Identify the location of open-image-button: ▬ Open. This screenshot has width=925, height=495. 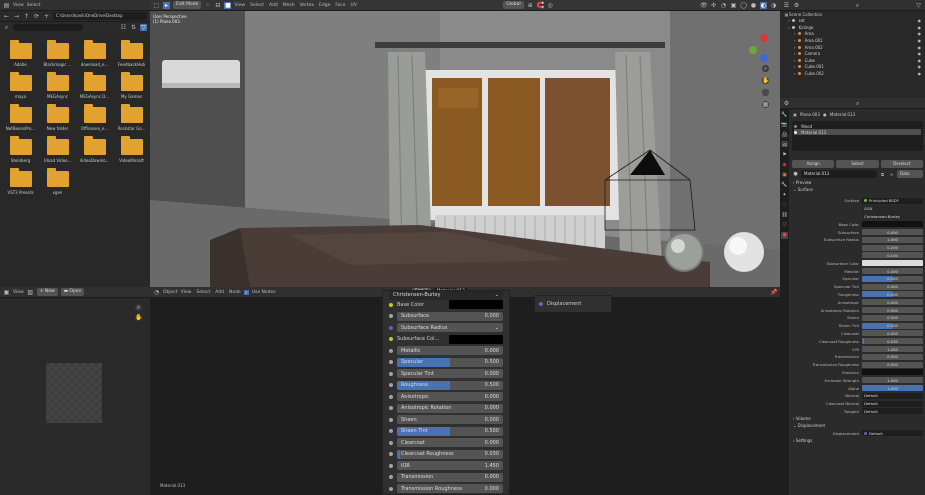
(72, 292).